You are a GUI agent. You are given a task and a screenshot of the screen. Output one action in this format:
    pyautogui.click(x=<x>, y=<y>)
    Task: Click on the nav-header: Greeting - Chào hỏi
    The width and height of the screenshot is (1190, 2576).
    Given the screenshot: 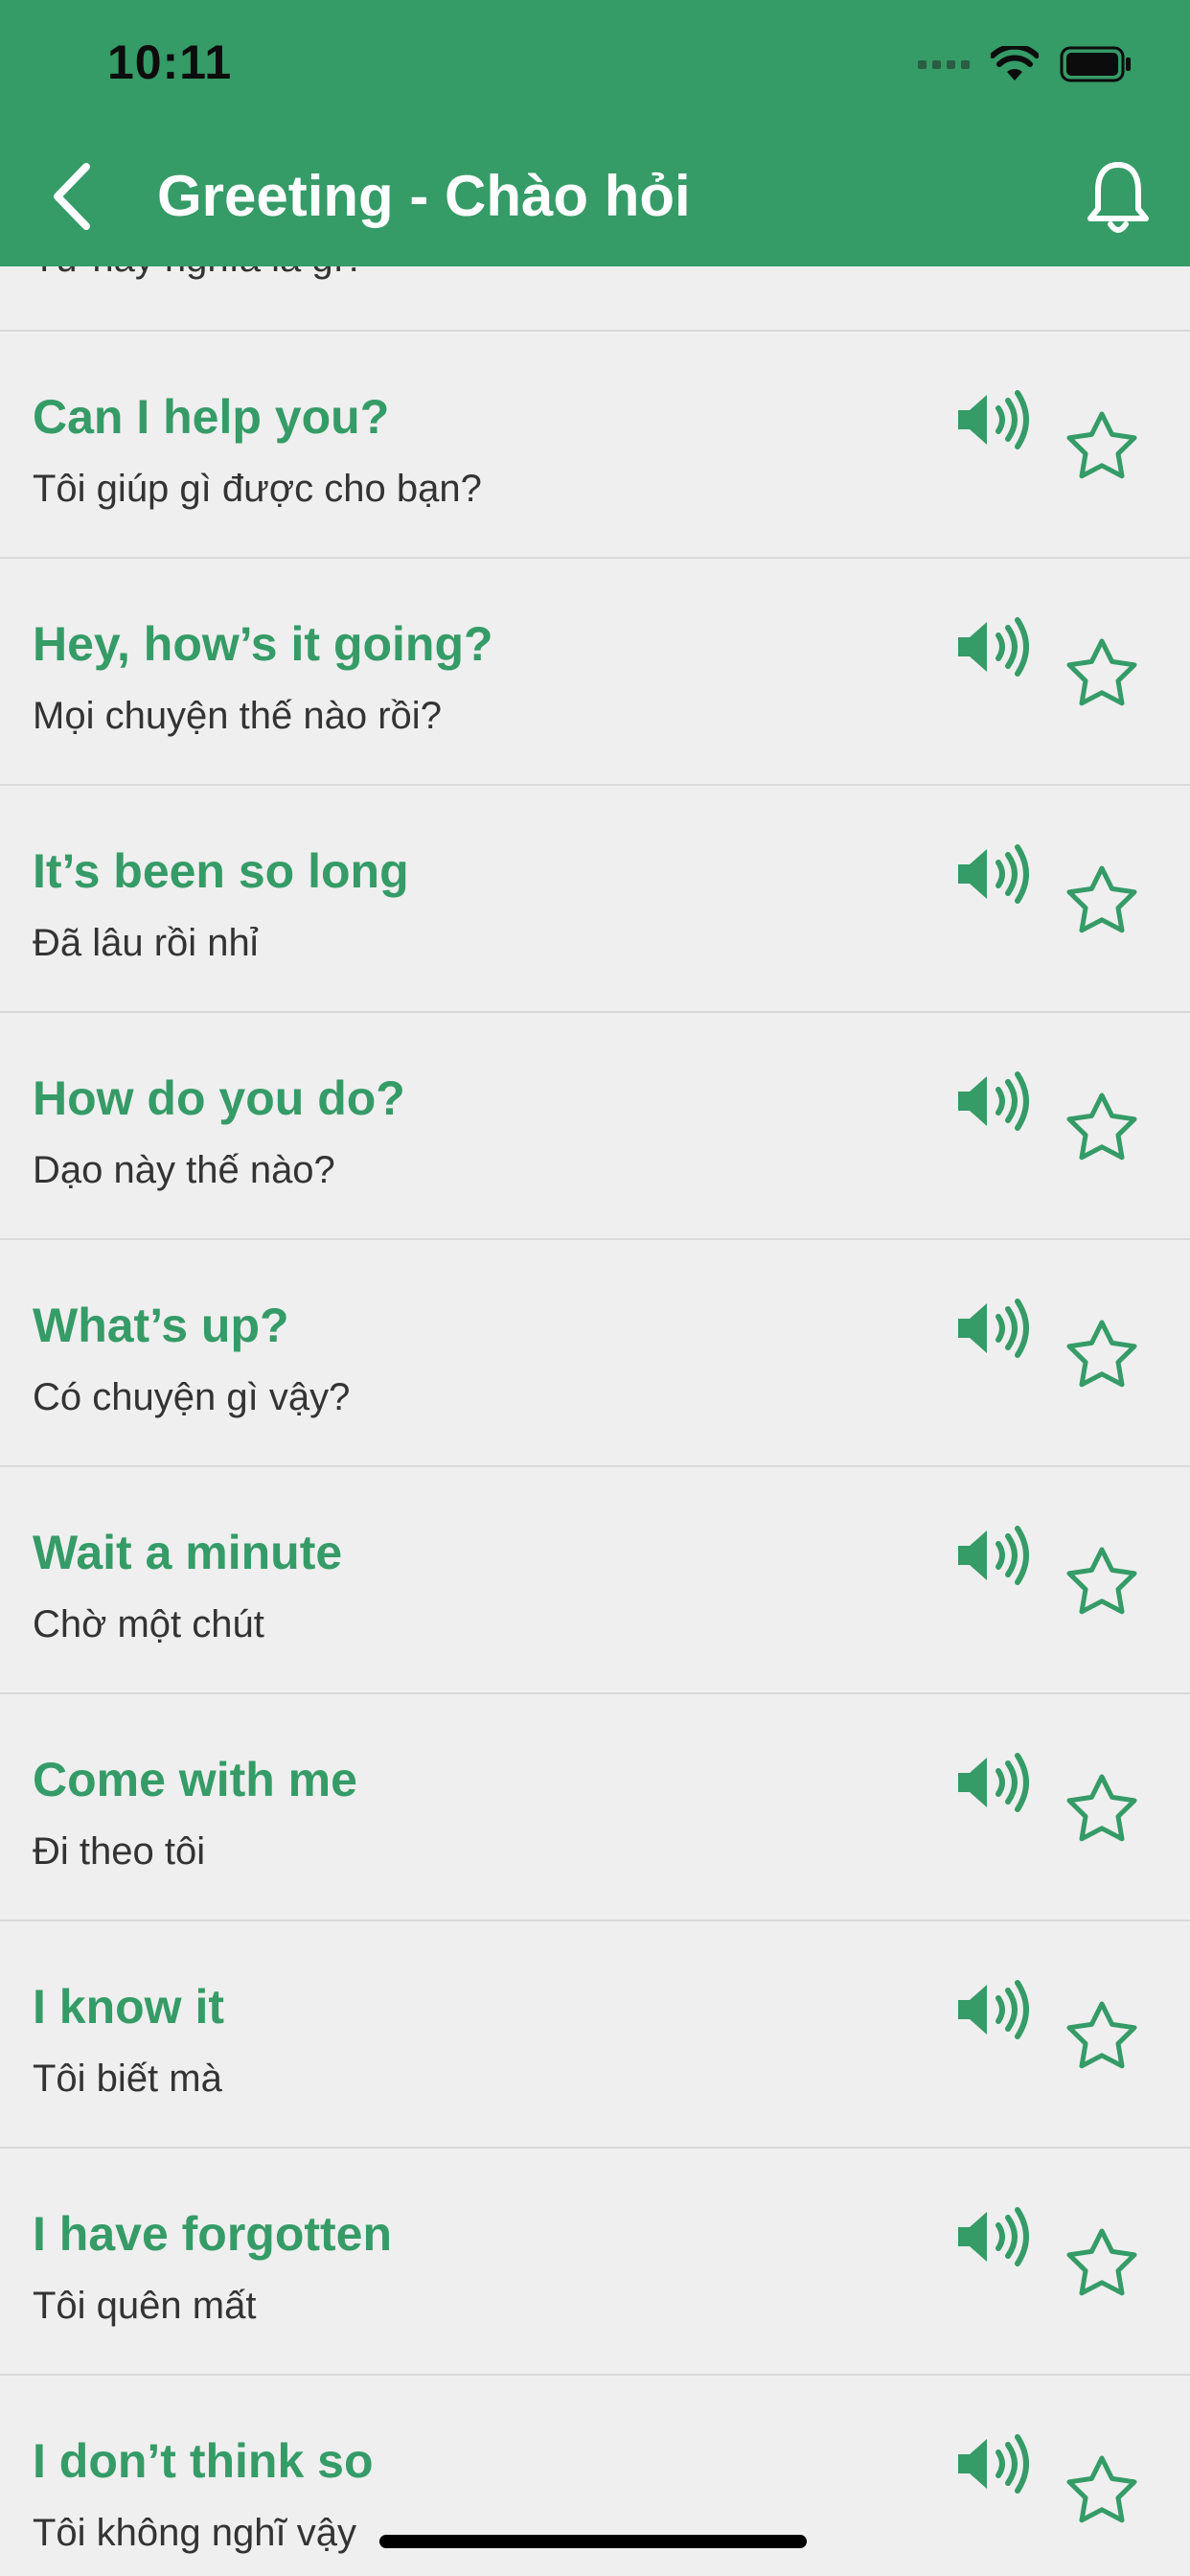 What is the action you would take?
    pyautogui.click(x=595, y=196)
    